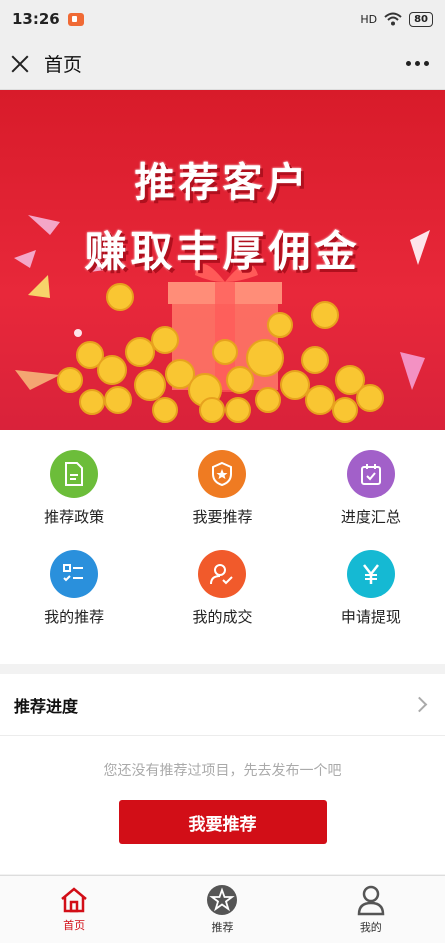 This screenshot has width=445, height=943. I want to click on menu-item-recommend: 我要推荐, so click(222, 500).